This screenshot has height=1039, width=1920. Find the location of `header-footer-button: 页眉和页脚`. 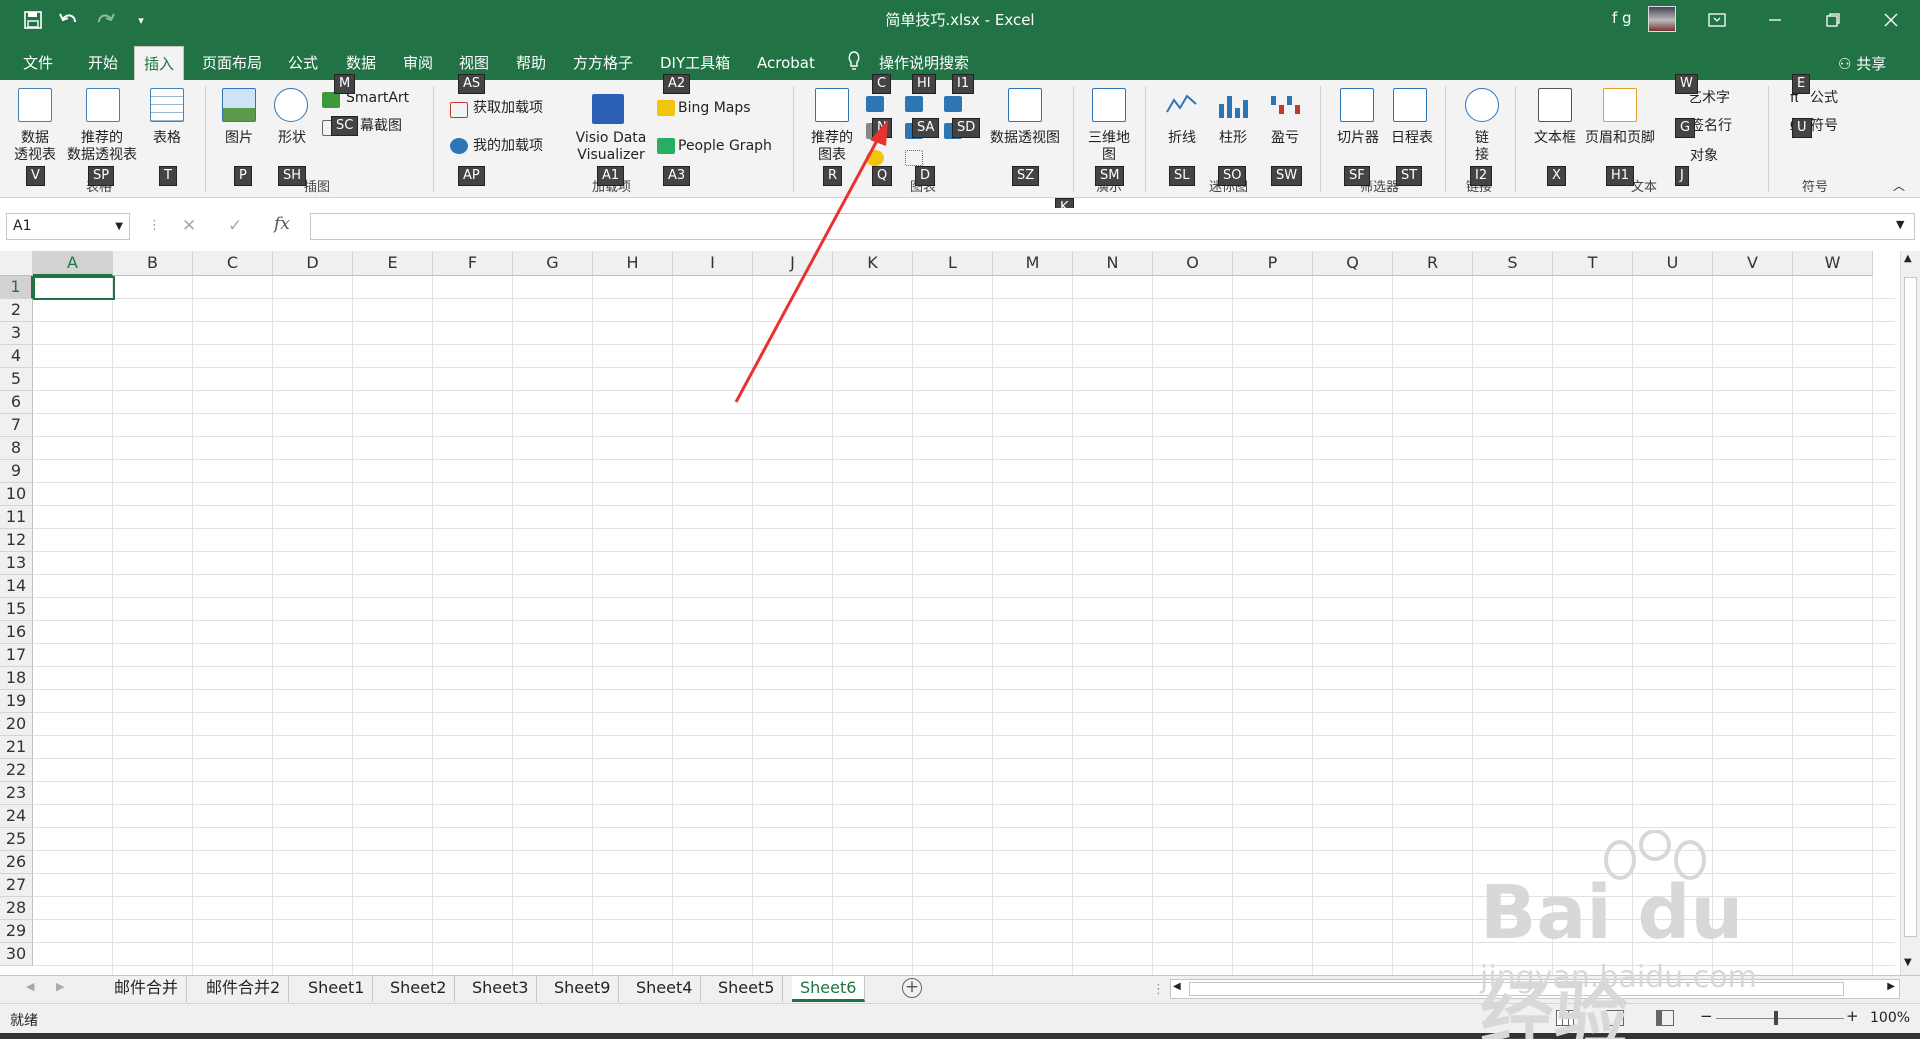

header-footer-button: 页眉和页脚 is located at coordinates (1620, 138).